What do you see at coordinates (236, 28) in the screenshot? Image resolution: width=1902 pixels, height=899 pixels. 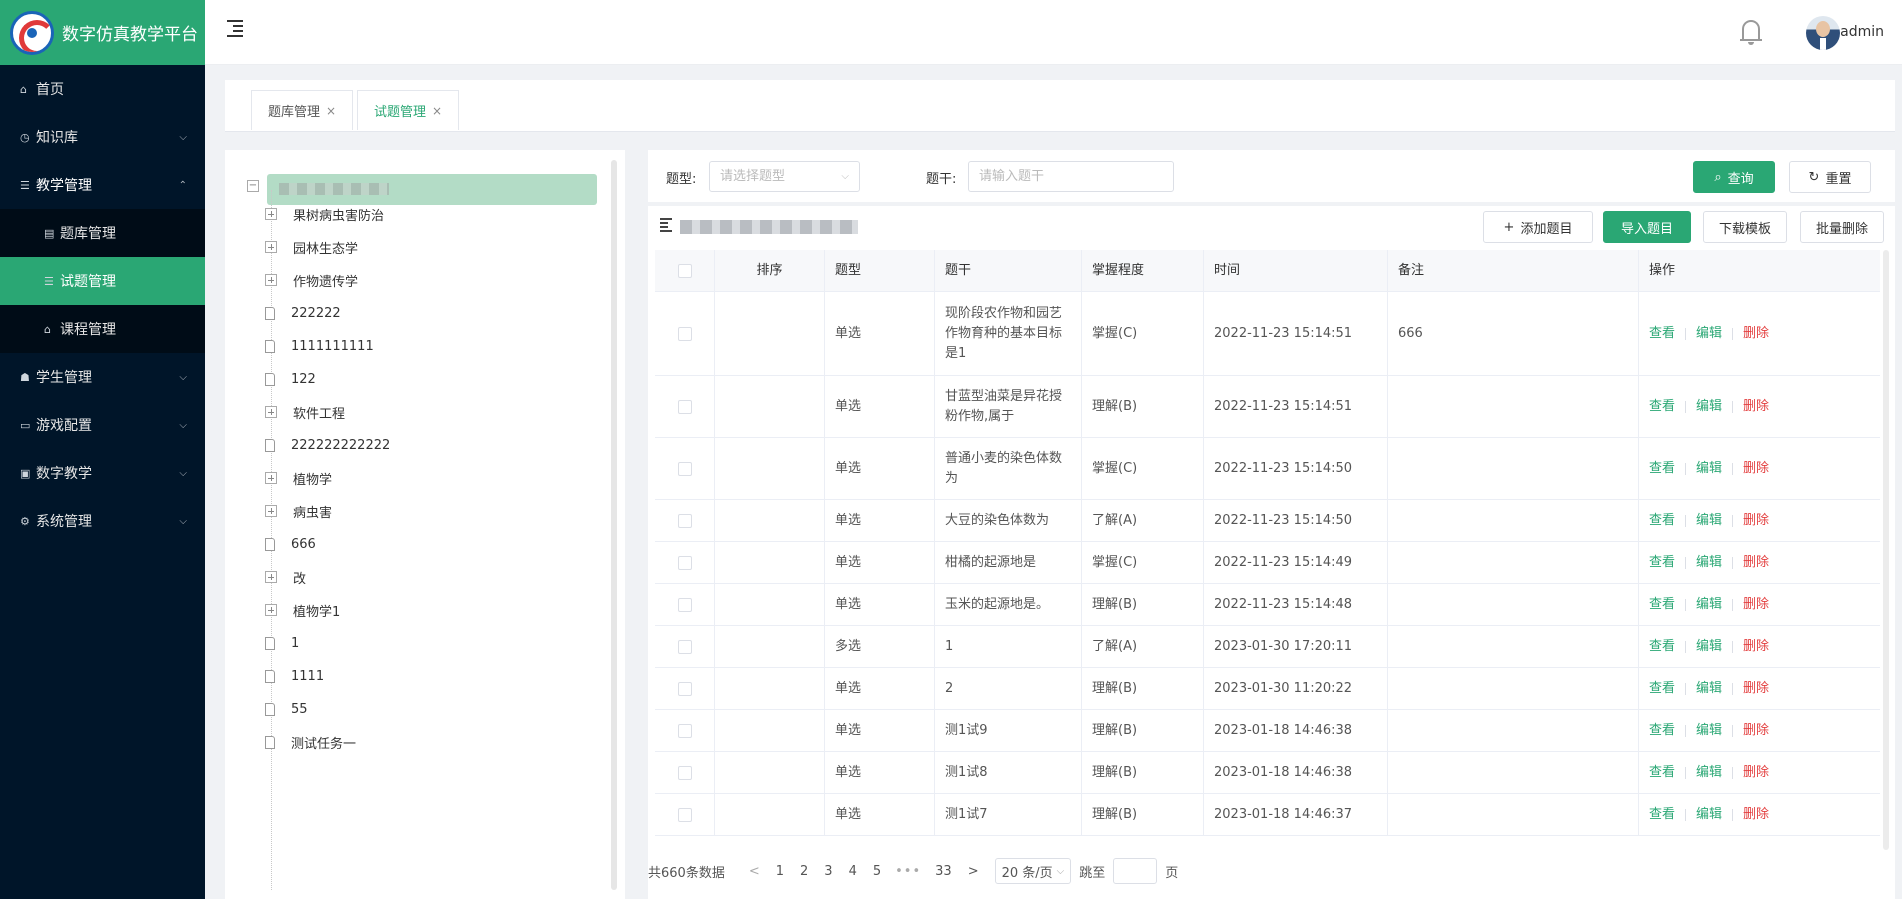 I see `sidebar-fold-icon` at bounding box center [236, 28].